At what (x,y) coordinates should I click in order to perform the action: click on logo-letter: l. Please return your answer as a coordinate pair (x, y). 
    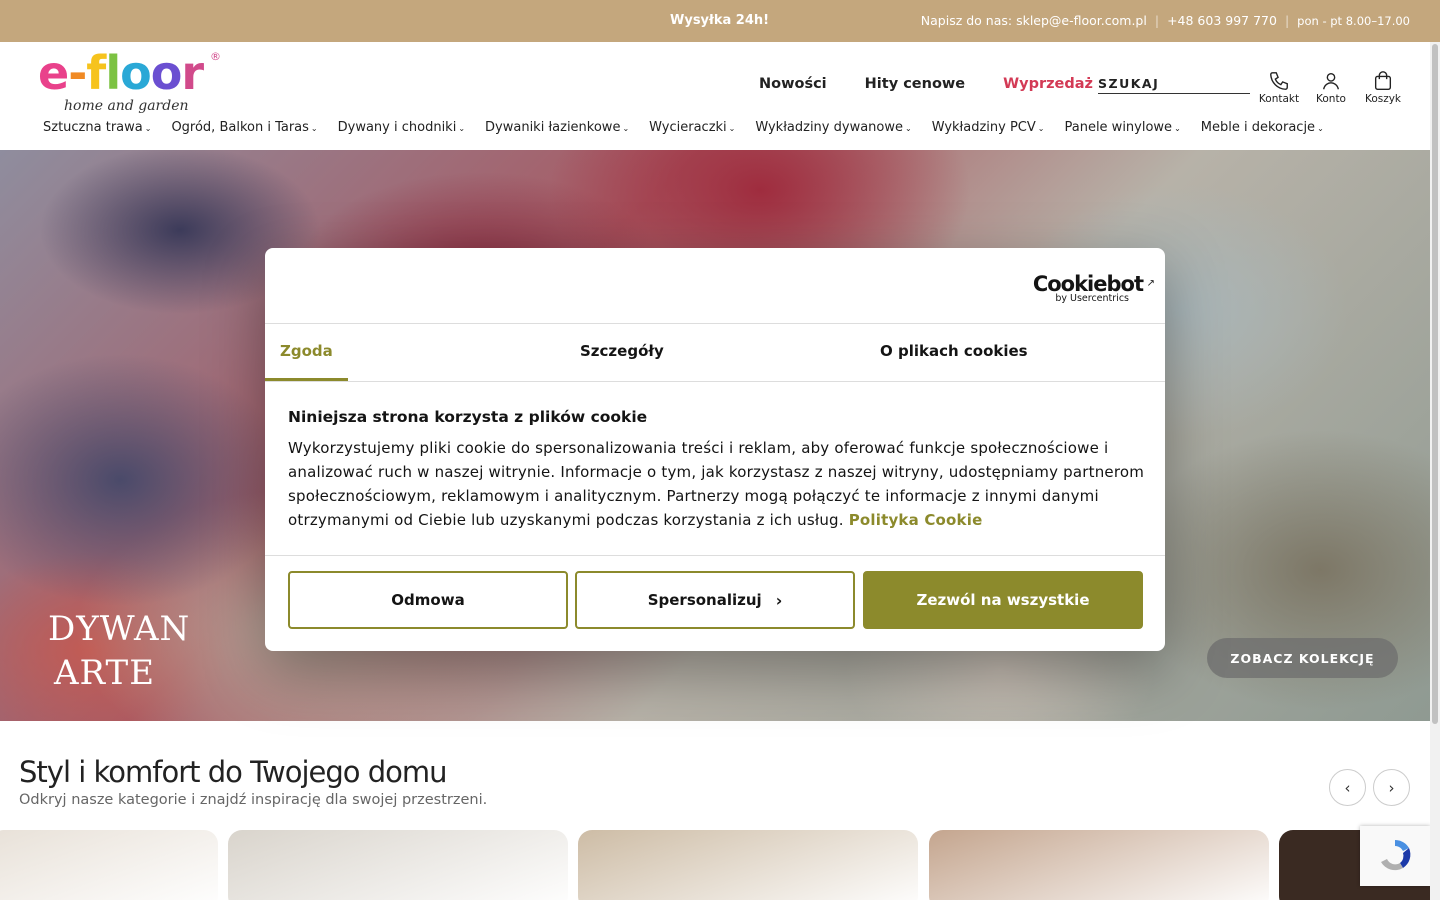
    Looking at the image, I should click on (113, 73).